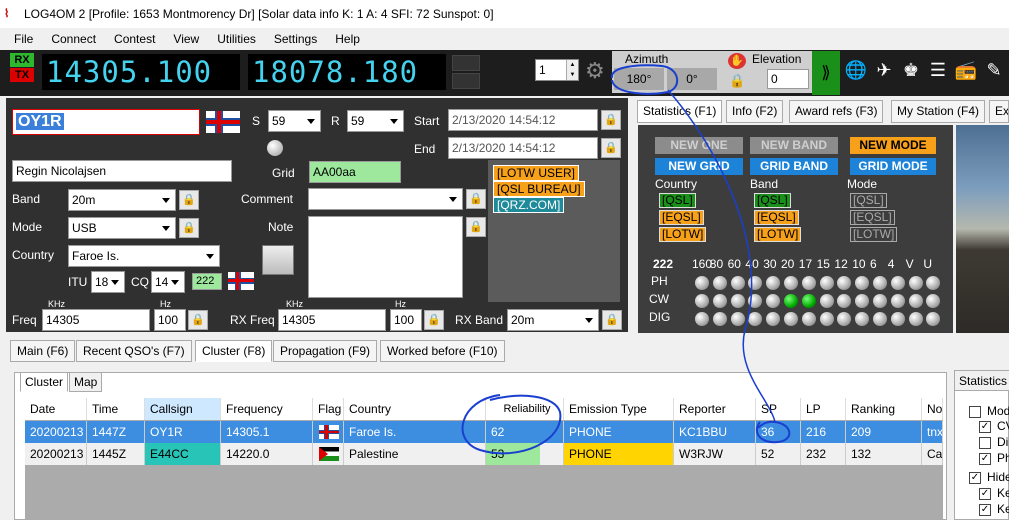 This screenshot has width=1009, height=520. Describe the element at coordinates (278, 260) in the screenshot. I see `notes-stack-icon` at that location.